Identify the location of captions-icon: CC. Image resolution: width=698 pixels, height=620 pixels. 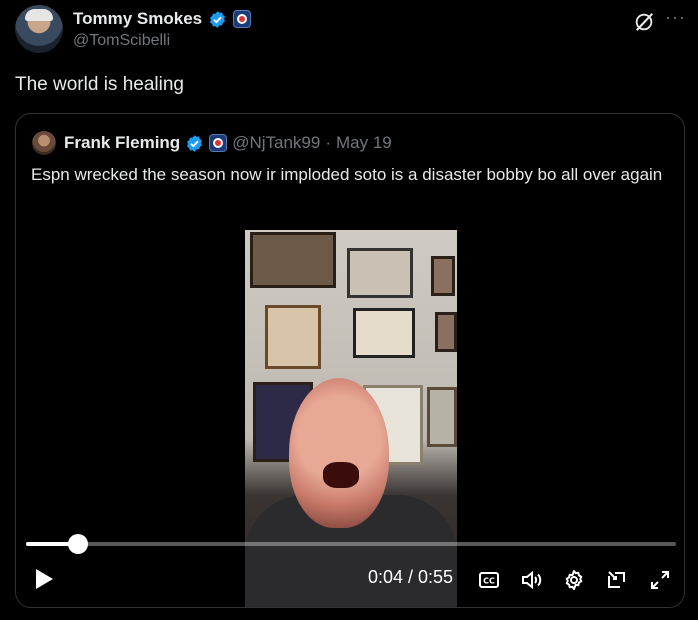
(489, 580).